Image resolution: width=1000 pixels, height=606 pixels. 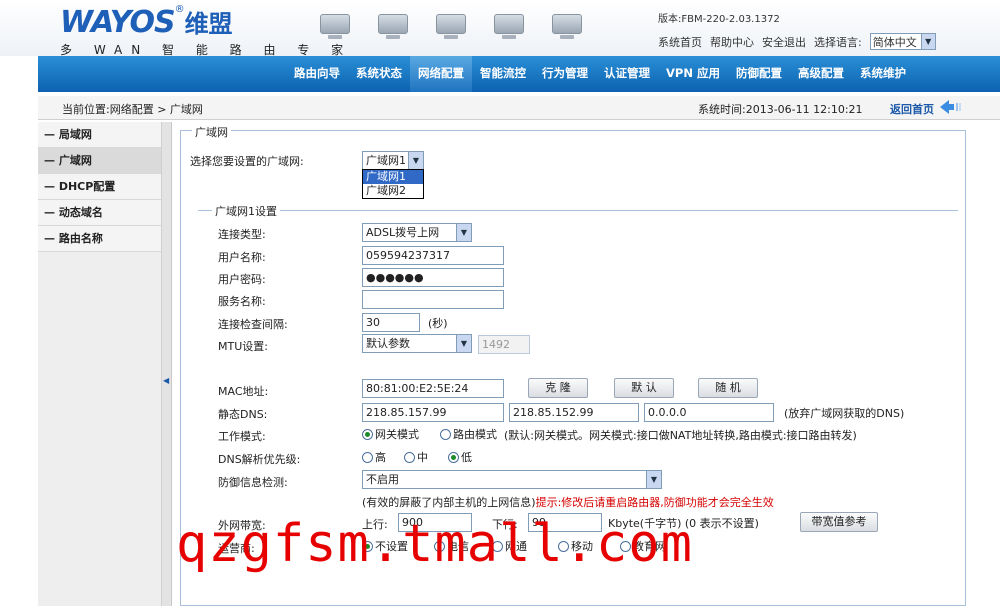 What do you see at coordinates (167, 364) in the screenshot?
I see `sidebar-splitter` at bounding box center [167, 364].